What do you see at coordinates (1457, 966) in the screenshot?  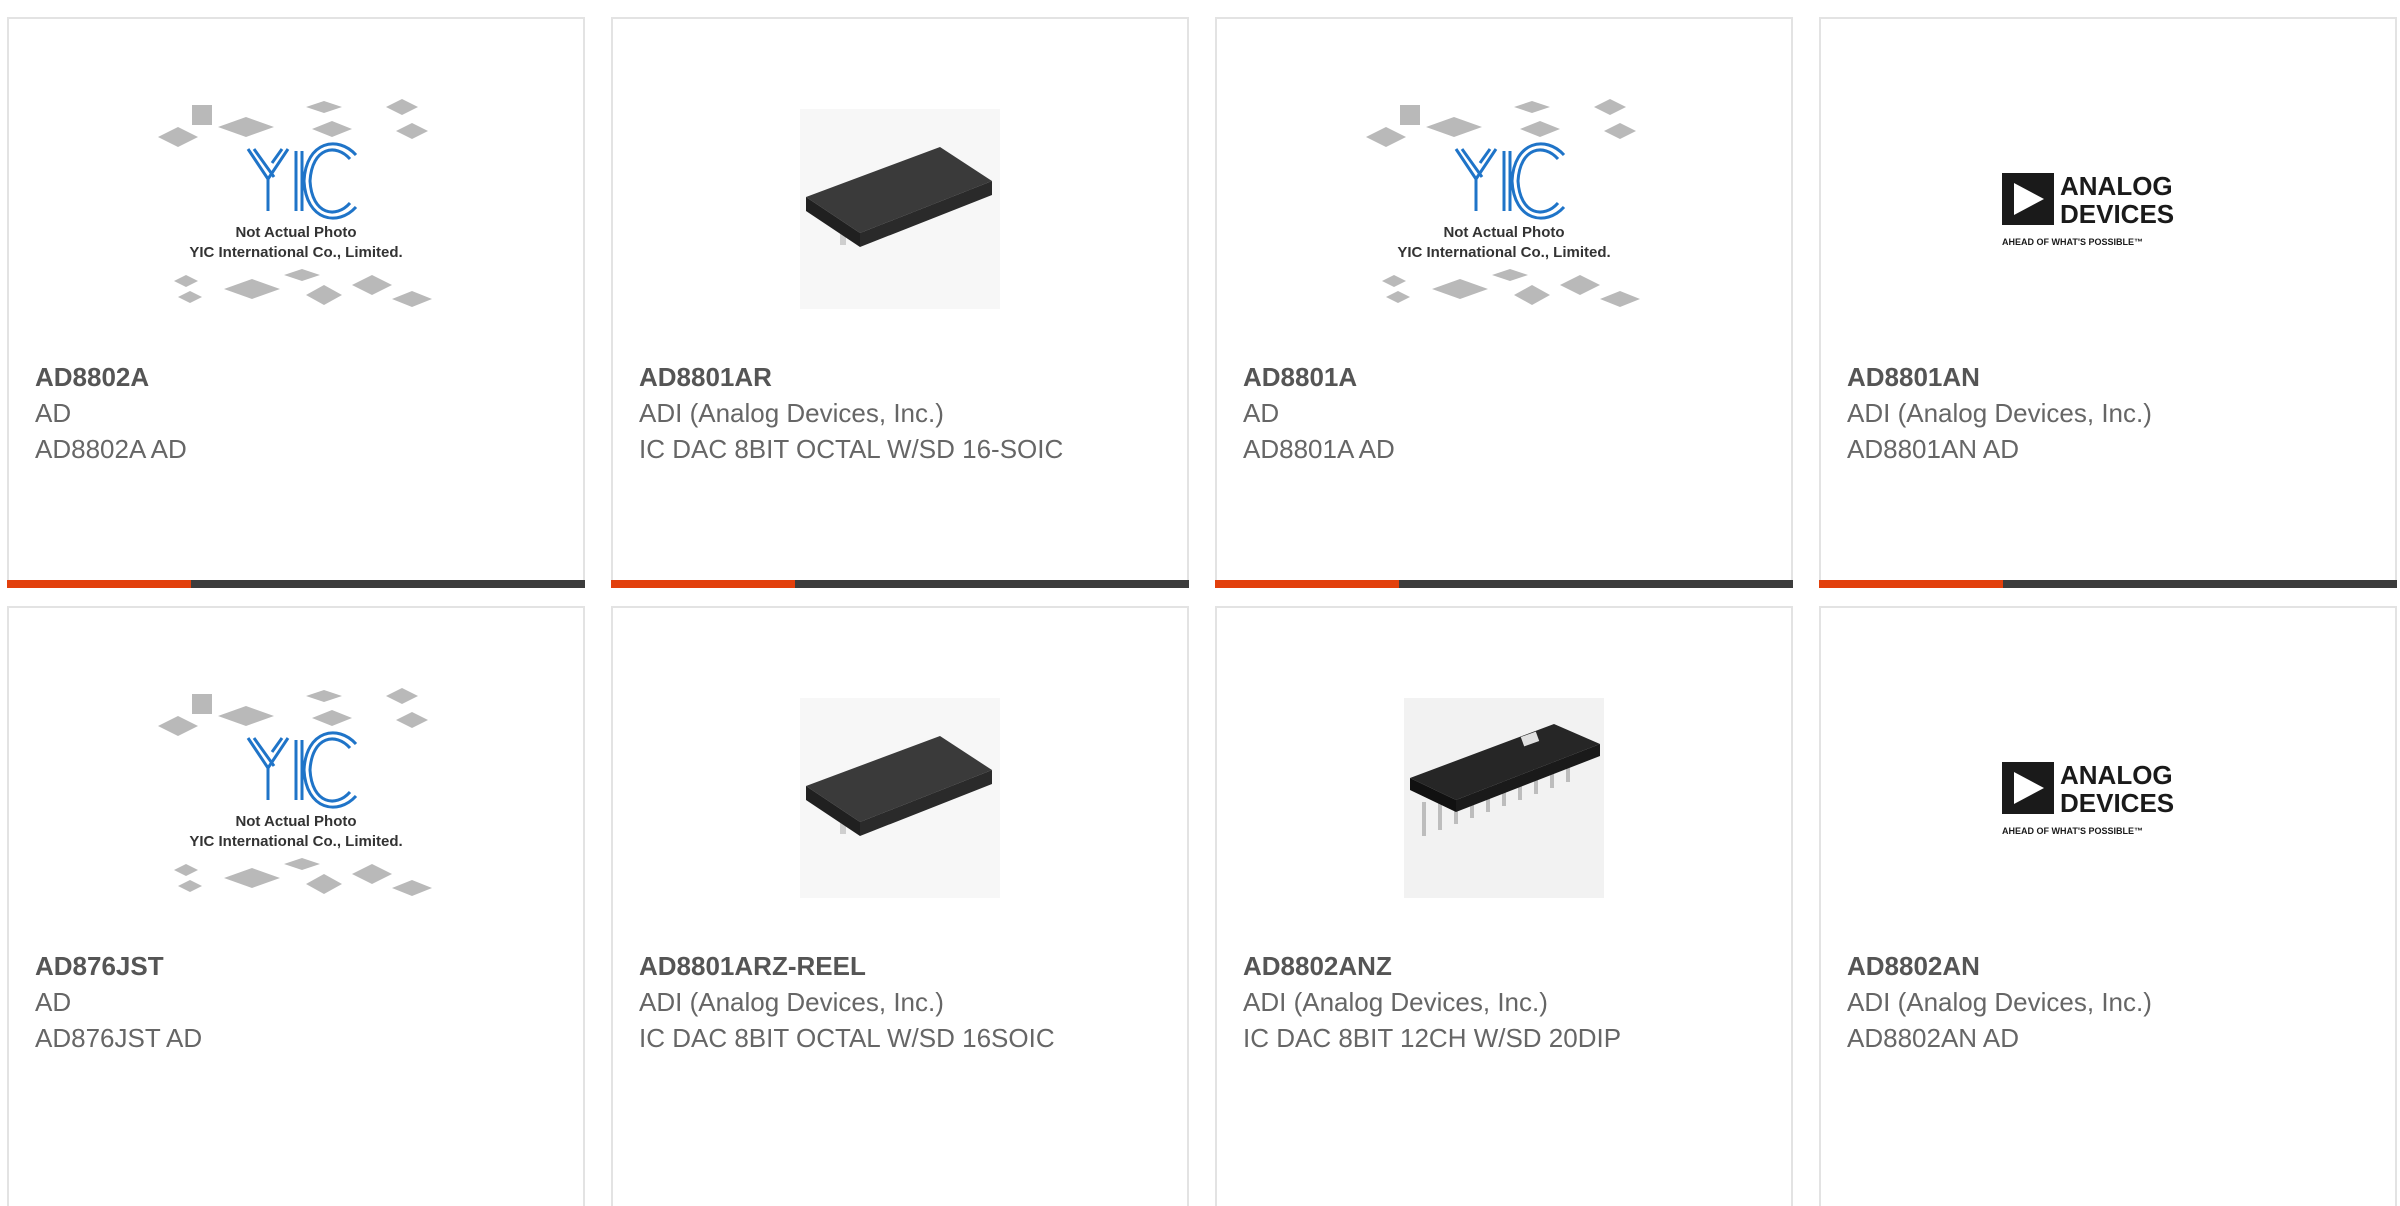 I see `part-number-link: AD8802ANZ` at bounding box center [1457, 966].